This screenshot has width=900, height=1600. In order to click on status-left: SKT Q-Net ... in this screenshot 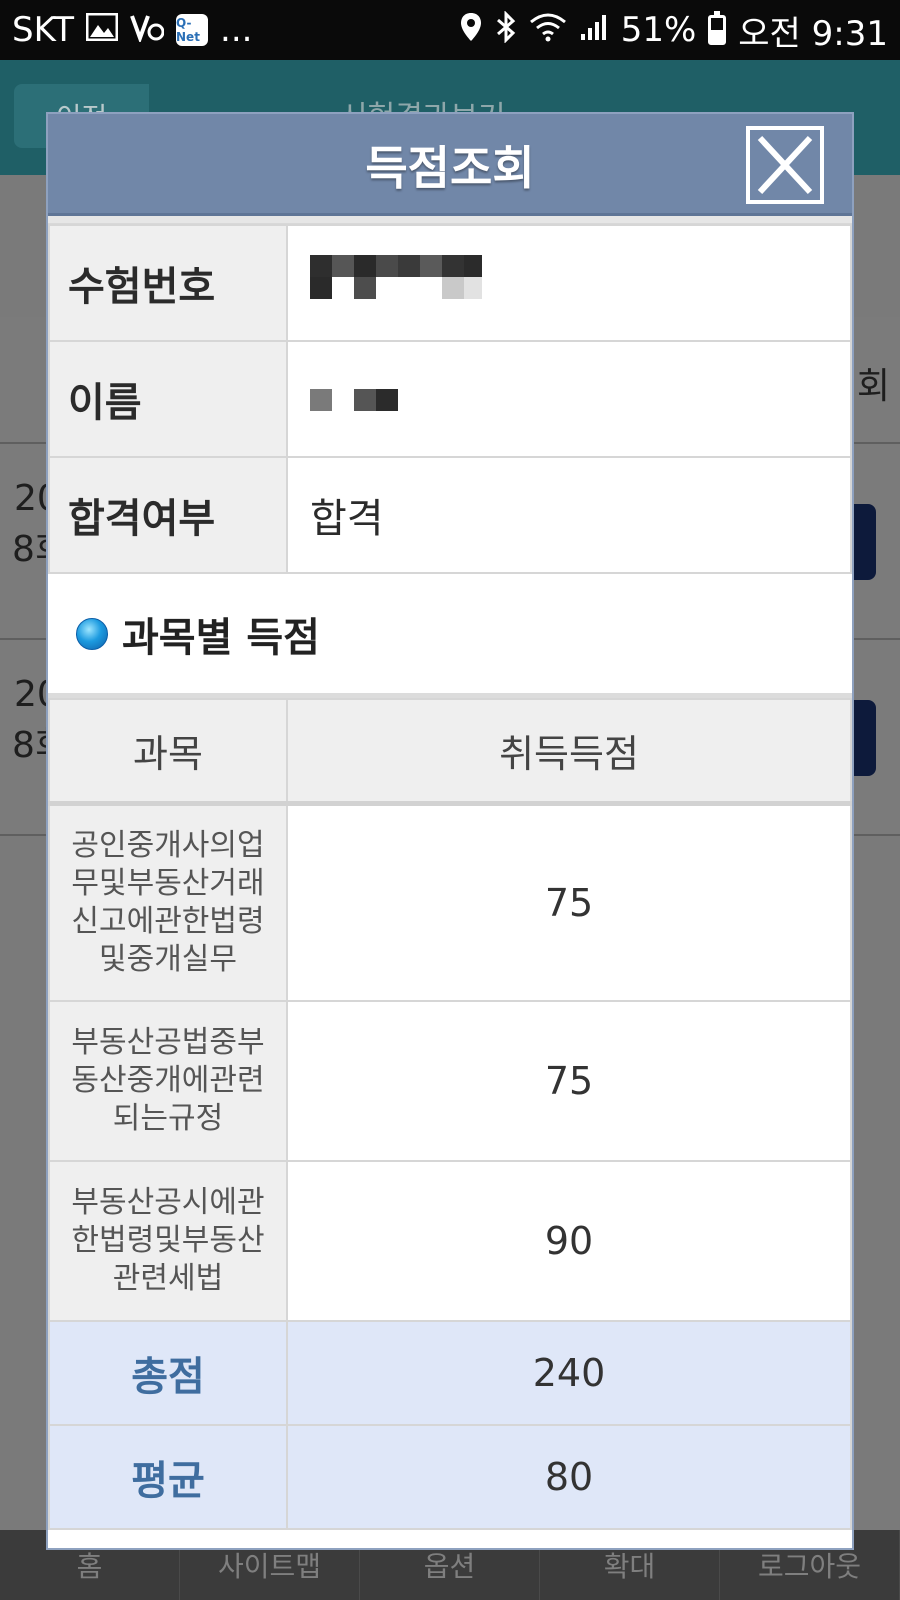, I will do `click(132, 30)`.